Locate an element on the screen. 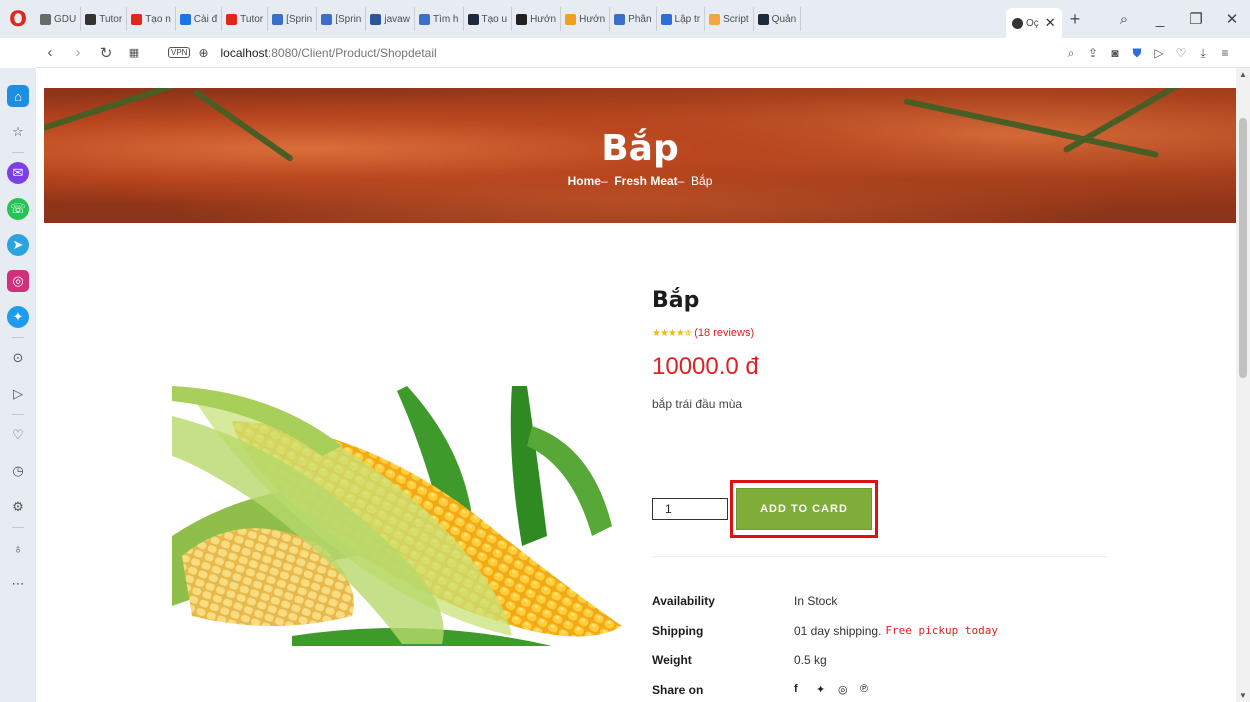 The width and height of the screenshot is (1250, 702). messenger-icon: ✉ is located at coordinates (18, 173).